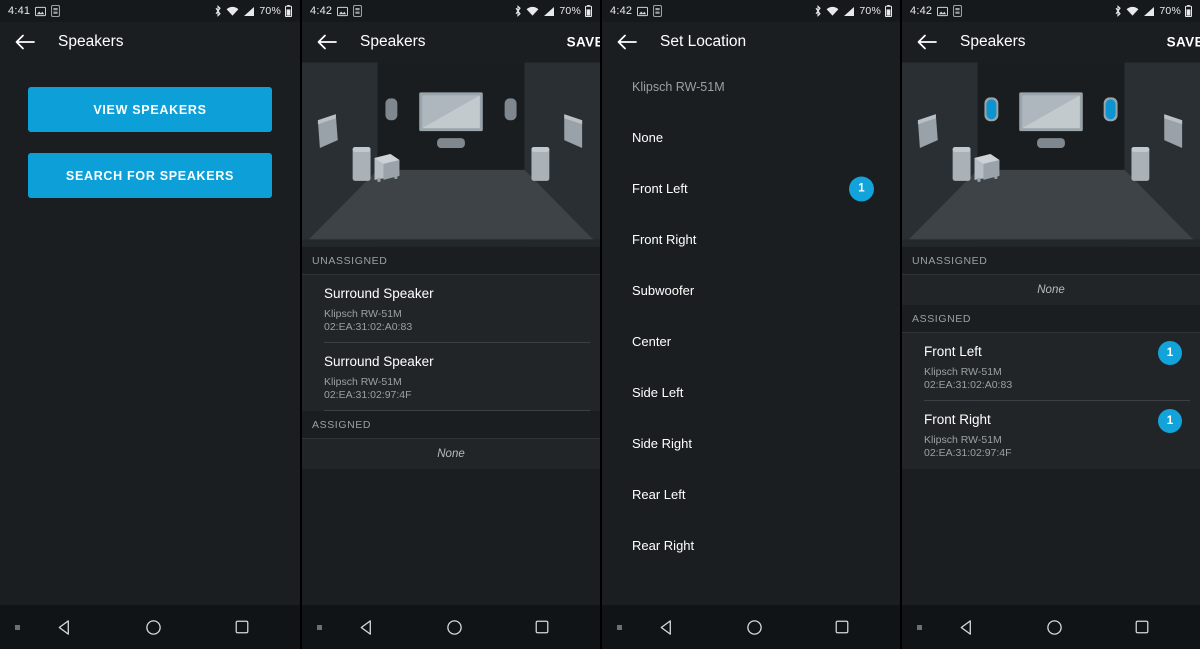  I want to click on location-label: None, so click(648, 137).